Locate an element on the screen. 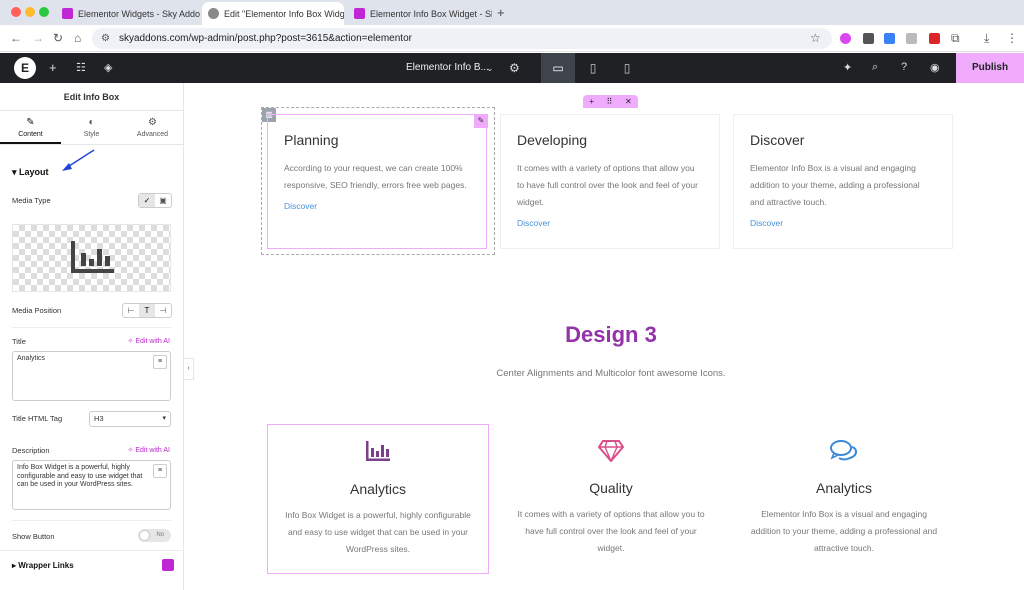  tab-advanced: ⚙ Advanced is located at coordinates (152, 127).